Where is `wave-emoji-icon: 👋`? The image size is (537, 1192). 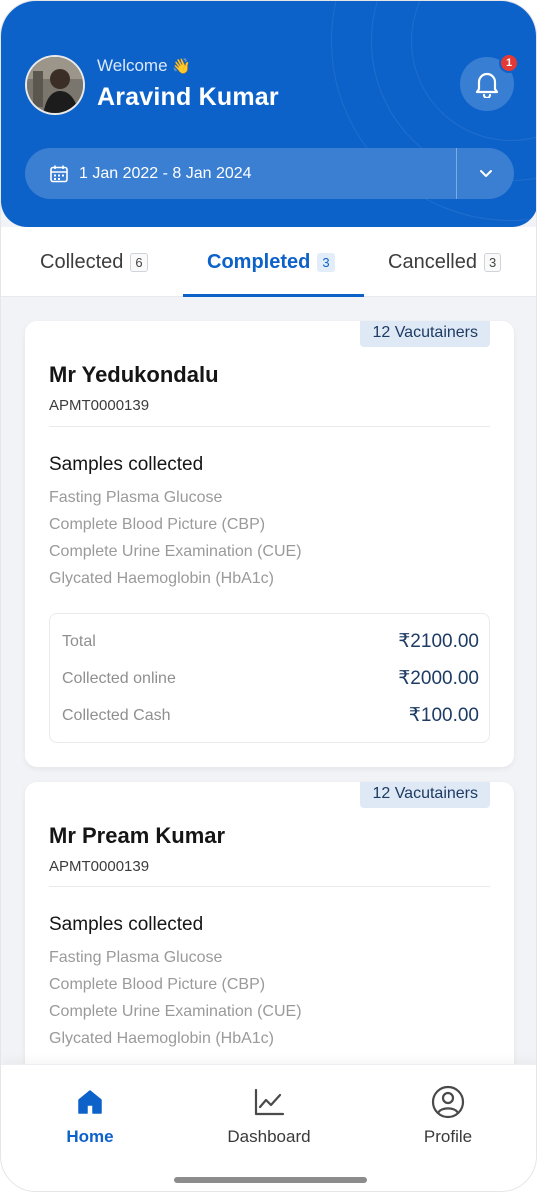 wave-emoji-icon: 👋 is located at coordinates (181, 66).